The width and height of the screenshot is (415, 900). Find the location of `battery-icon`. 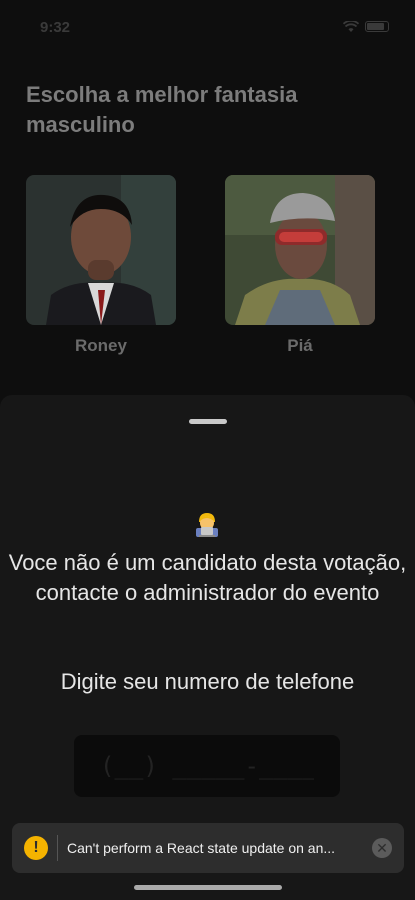

battery-icon is located at coordinates (377, 26).